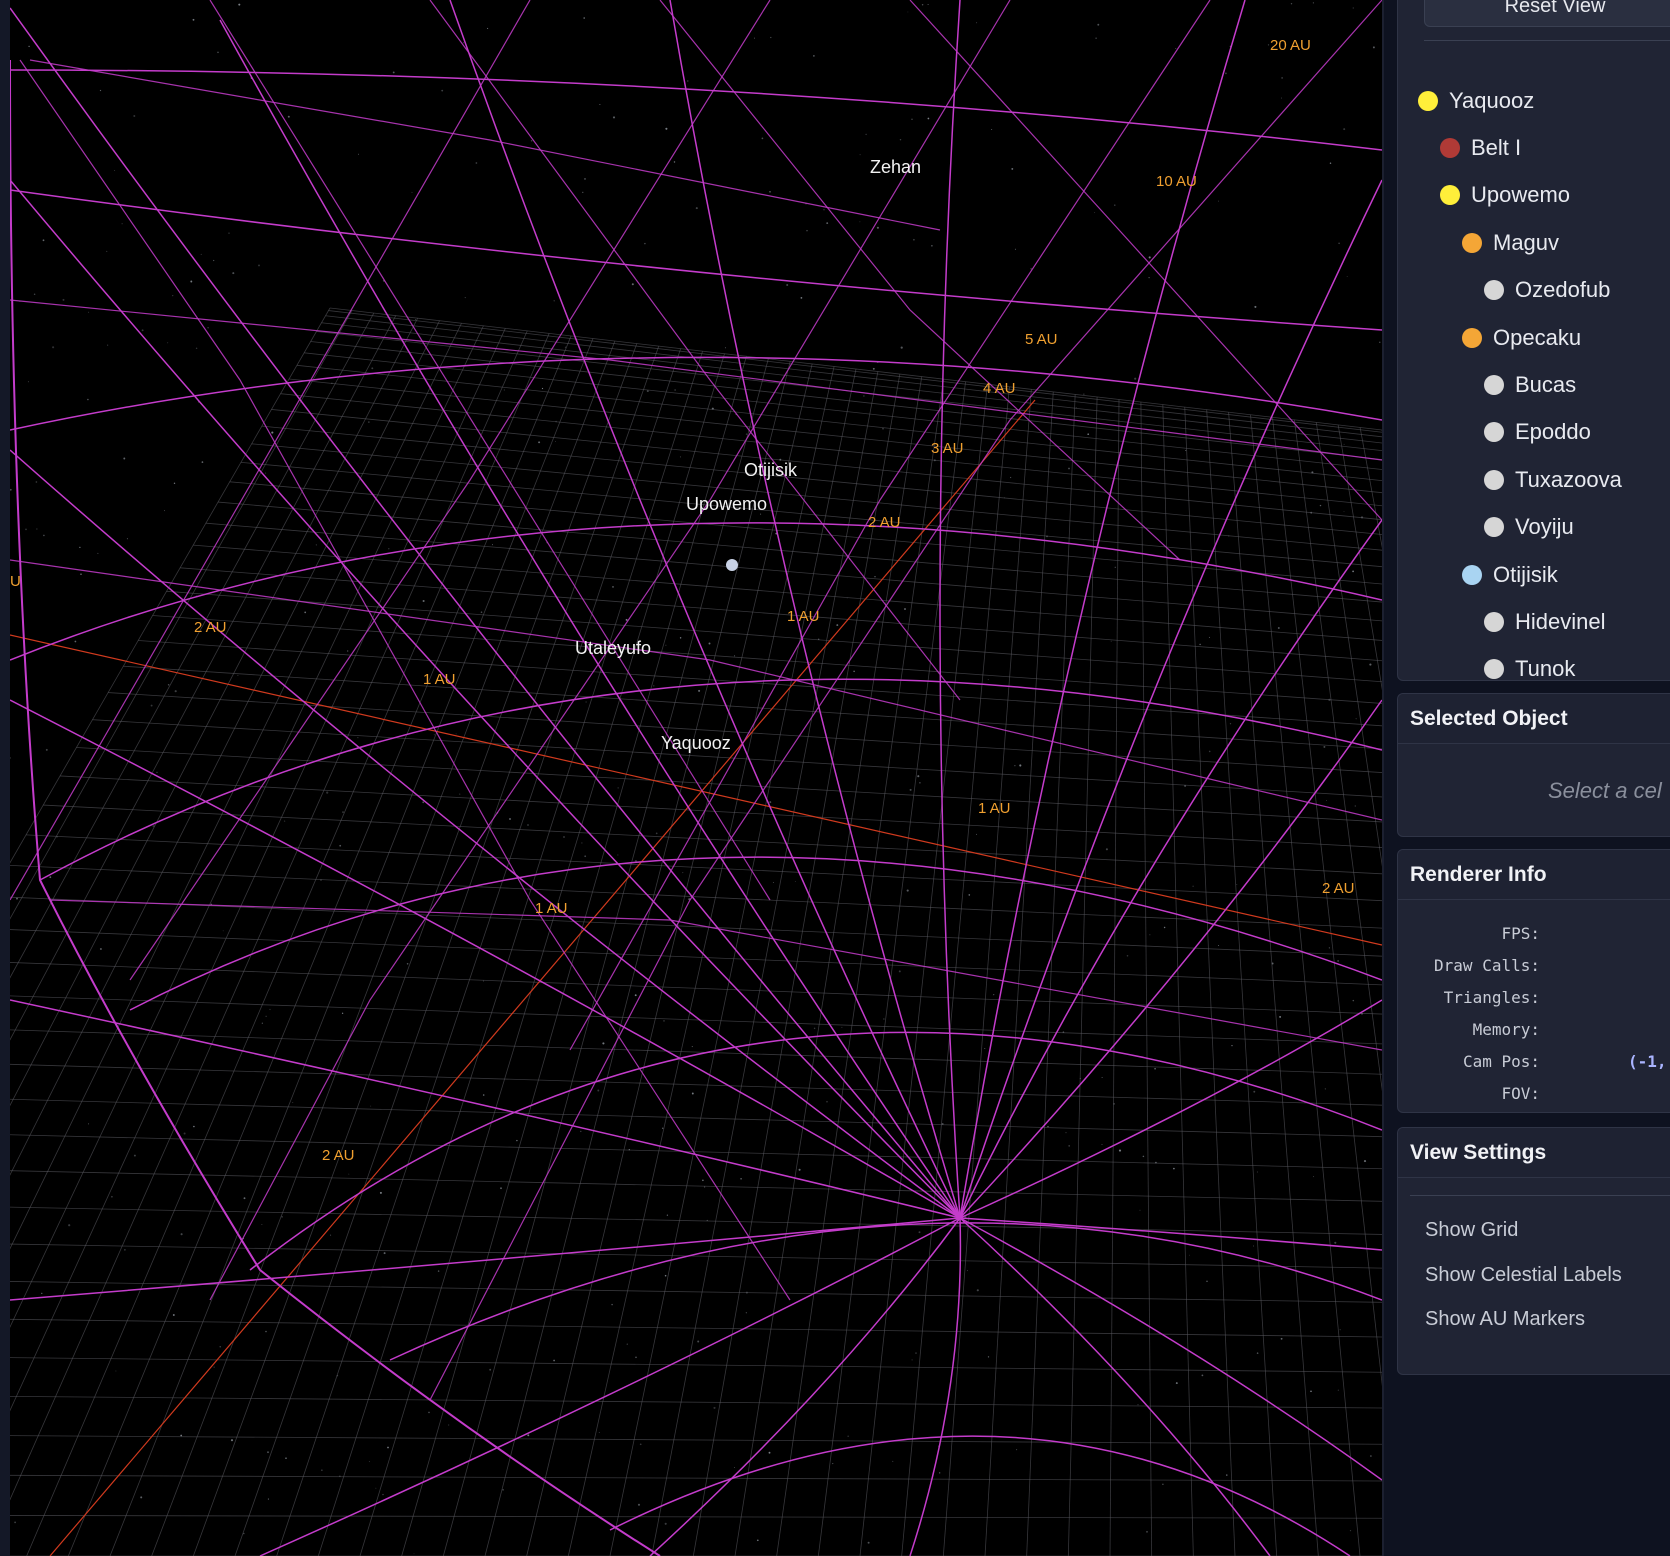  I want to click on show-grid-toggle: Show Grid, so click(1471, 1230).